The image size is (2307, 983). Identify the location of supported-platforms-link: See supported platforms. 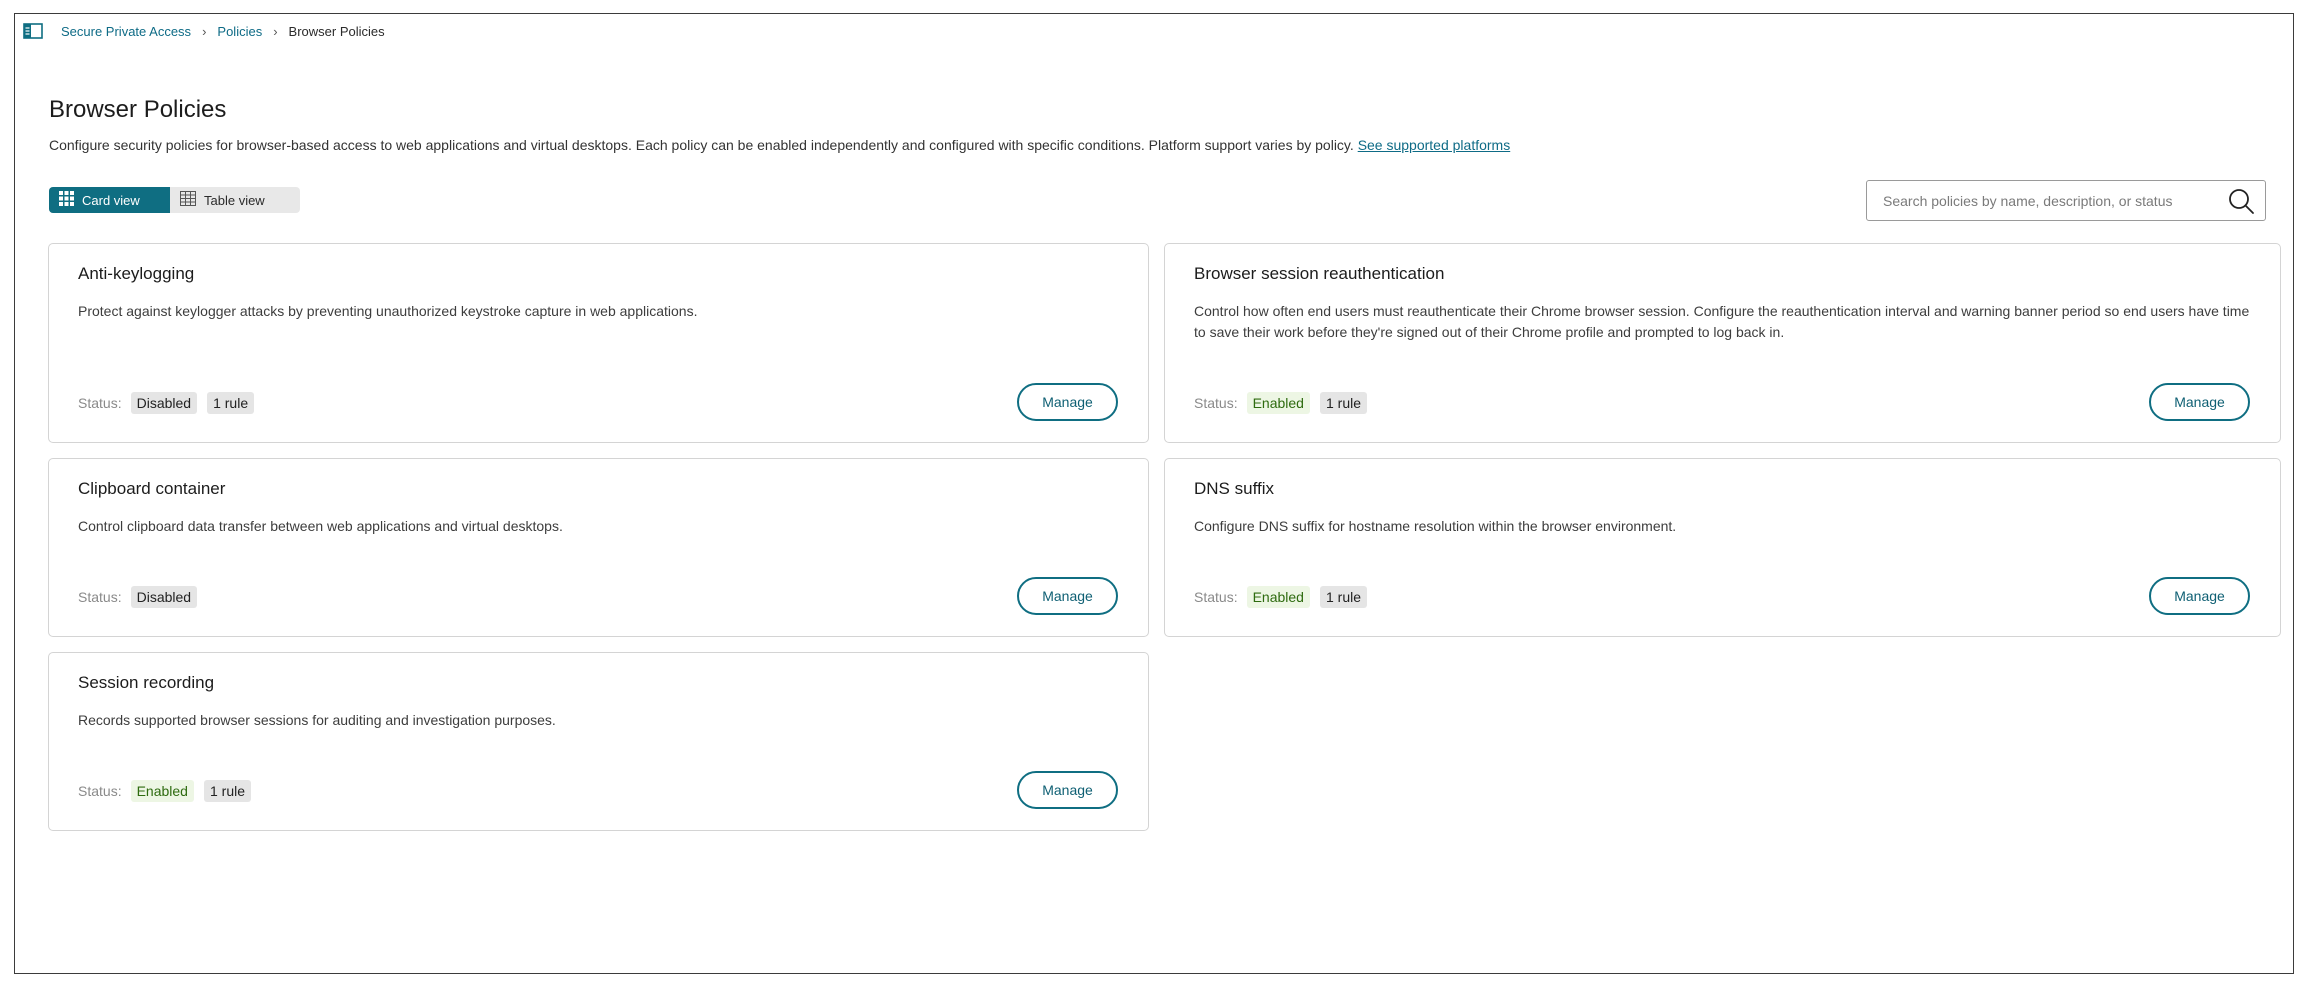
(1434, 145).